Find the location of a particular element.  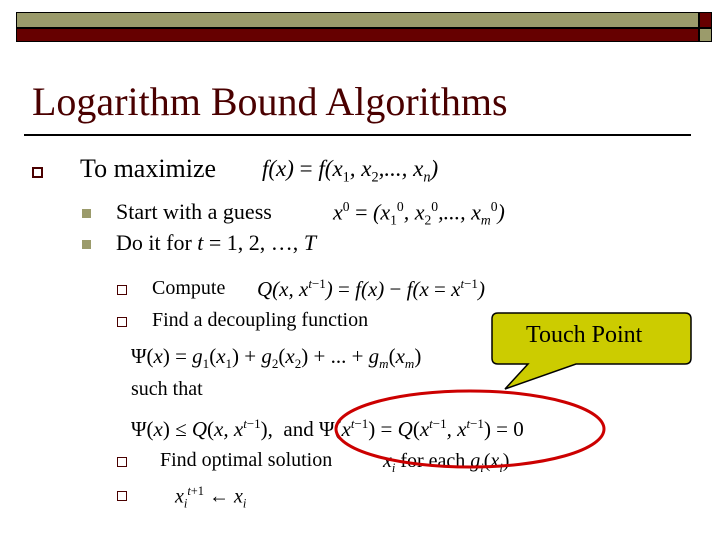

callout-label: Touch Point is located at coordinates (584, 335).